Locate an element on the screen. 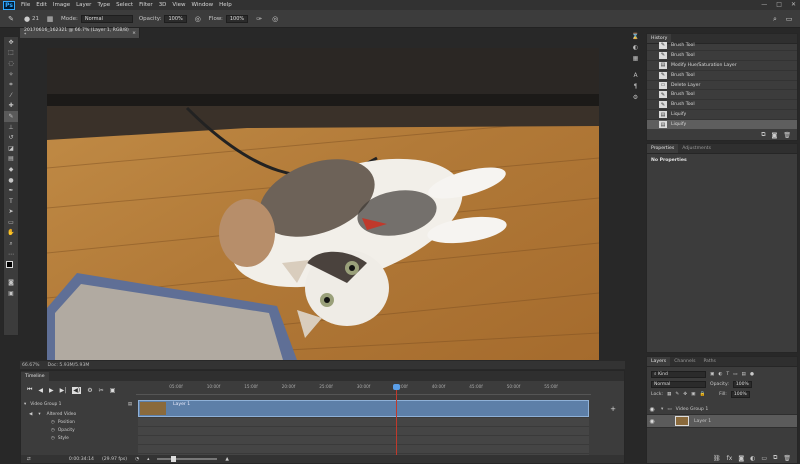 Image resolution: width=800 pixels, height=464 pixels. type-tool-icon: T is located at coordinates (11, 201).